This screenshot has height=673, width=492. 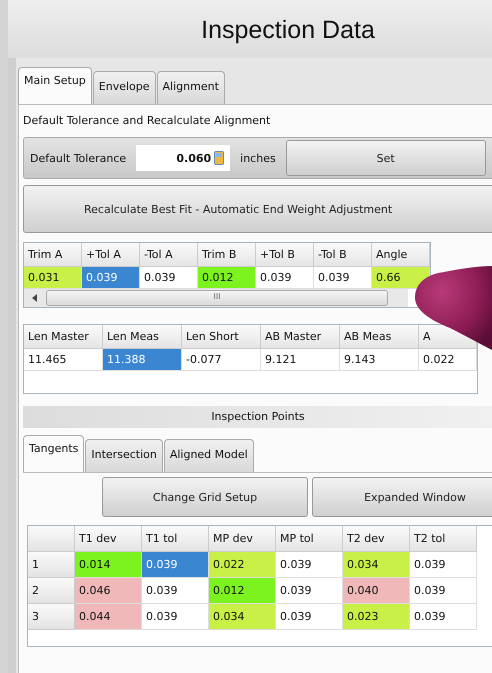 What do you see at coordinates (124, 455) in the screenshot?
I see `tab: Intersection` at bounding box center [124, 455].